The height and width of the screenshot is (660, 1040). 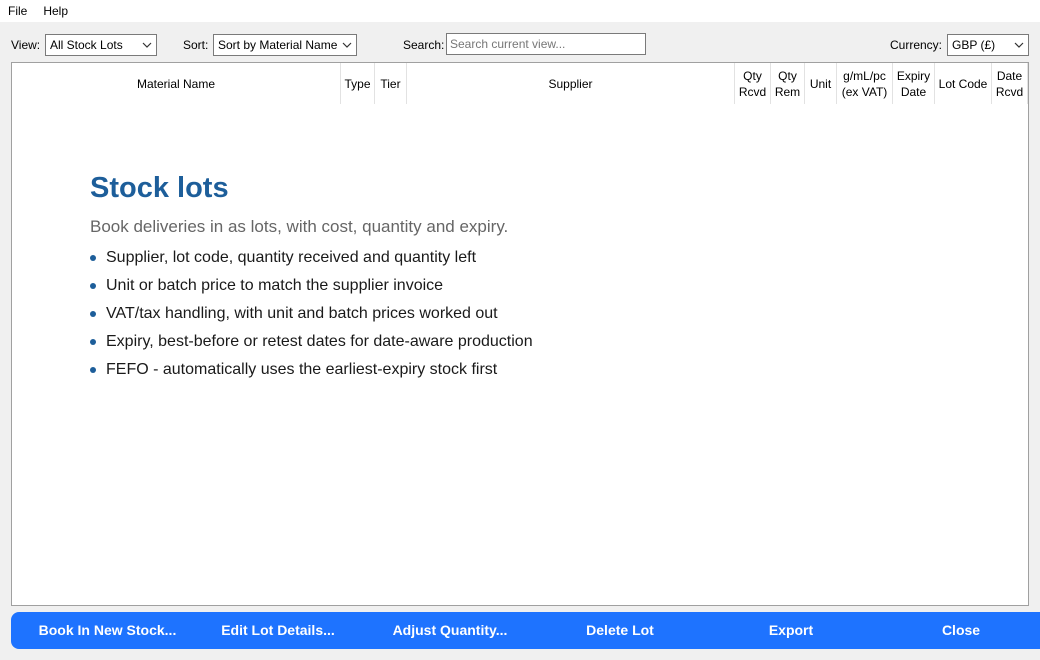 What do you see at coordinates (620, 630) in the screenshot?
I see `delete-lot-button: Delete Lot` at bounding box center [620, 630].